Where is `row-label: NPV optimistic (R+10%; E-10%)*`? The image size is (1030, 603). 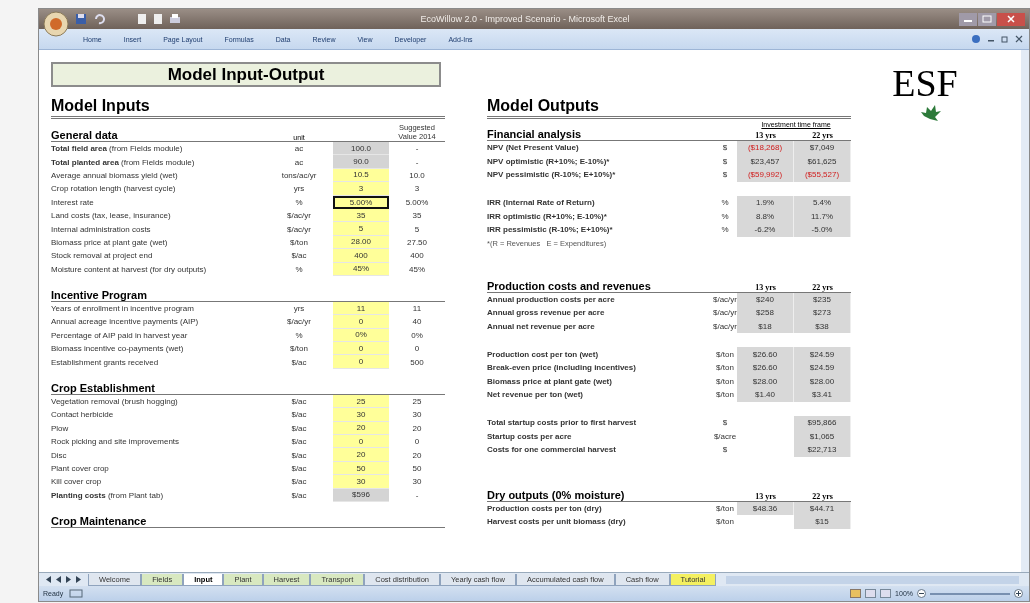
row-label: NPV optimistic (R+10%; E-10%)* is located at coordinates (549, 161).